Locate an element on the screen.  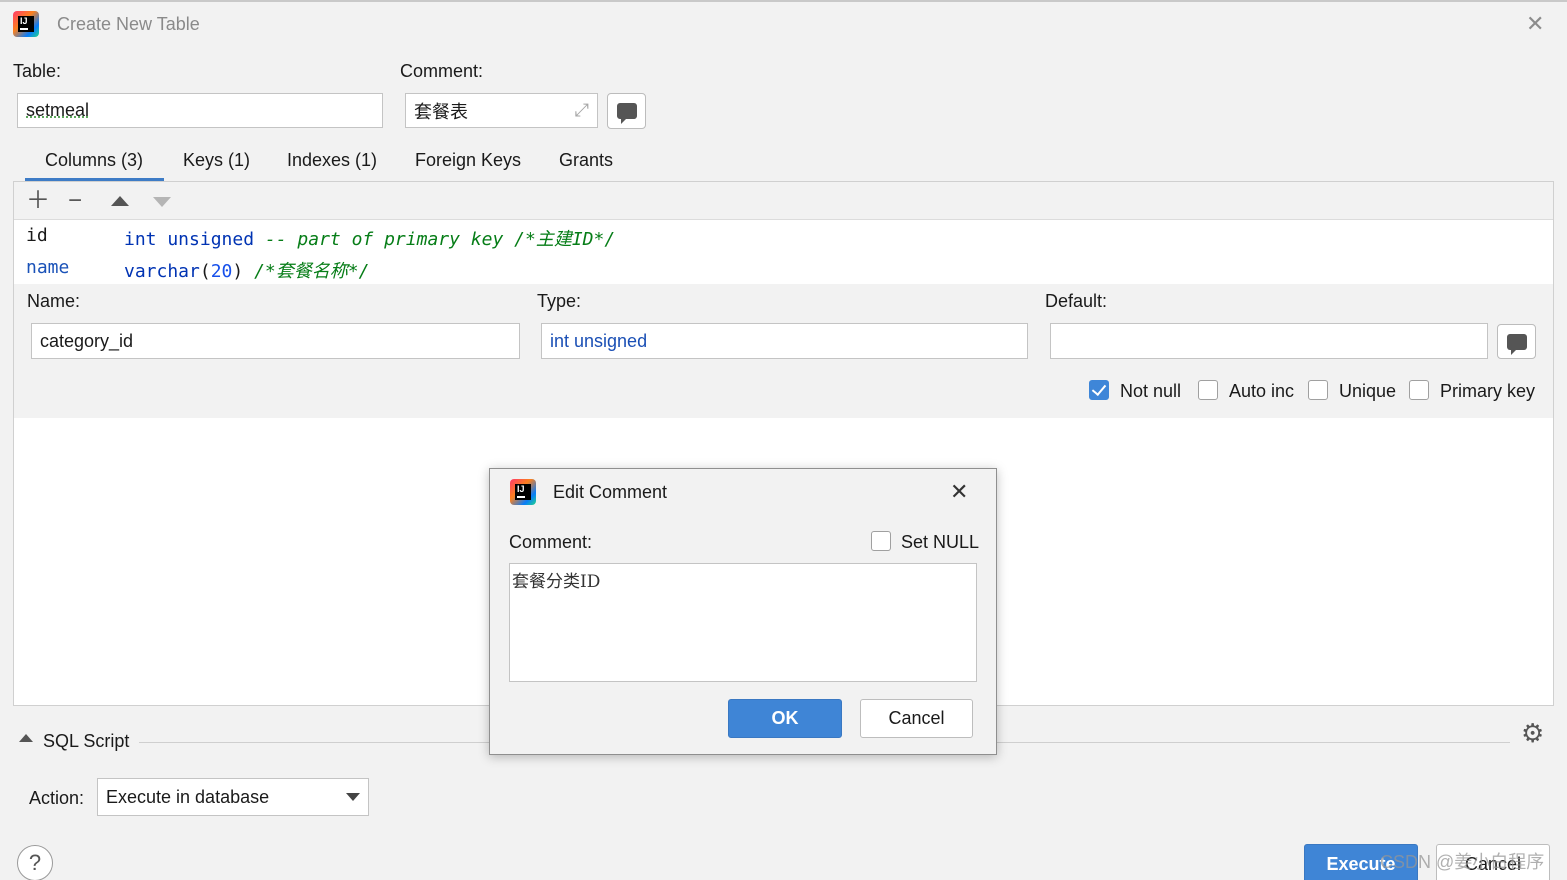
unique-checkbox is located at coordinates (1318, 390).